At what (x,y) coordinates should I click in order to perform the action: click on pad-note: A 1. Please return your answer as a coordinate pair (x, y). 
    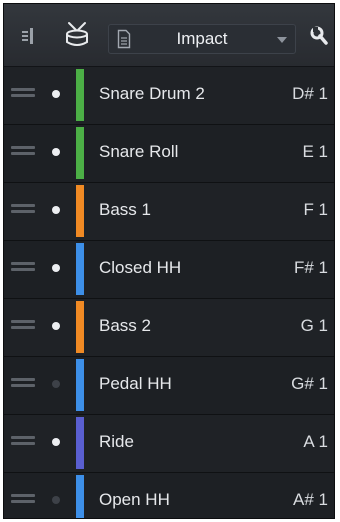
    Looking at the image, I should click on (315, 441).